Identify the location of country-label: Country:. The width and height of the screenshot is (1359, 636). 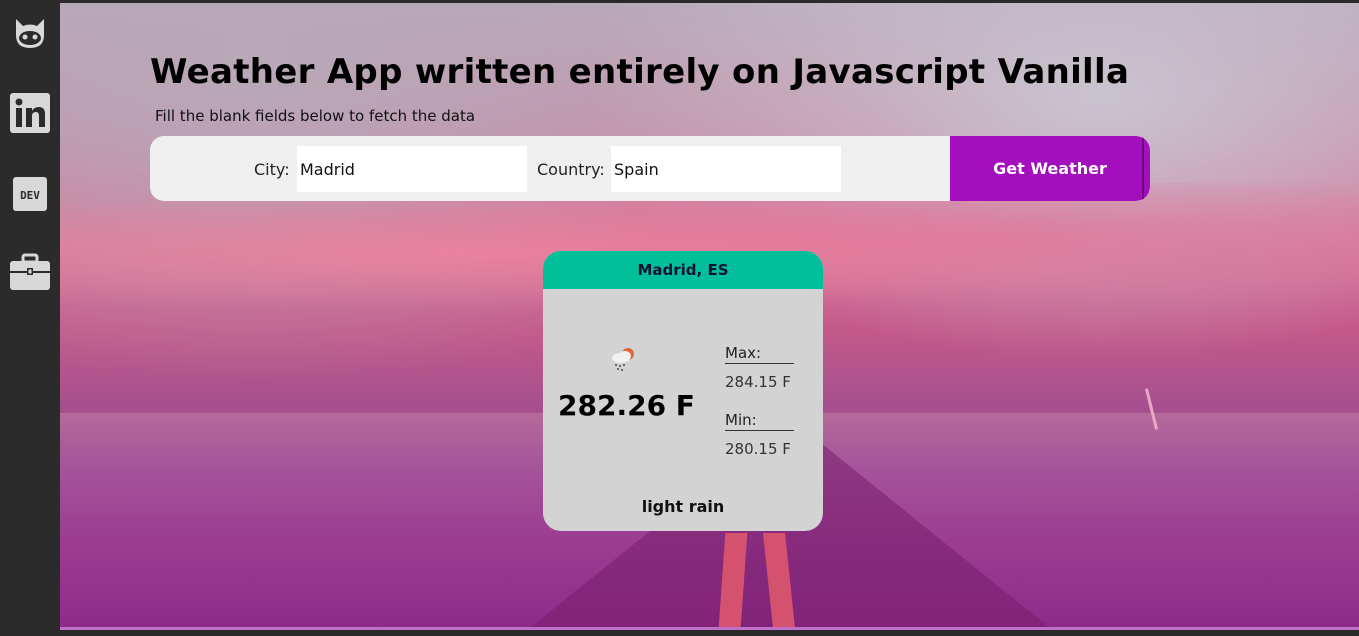
(571, 169).